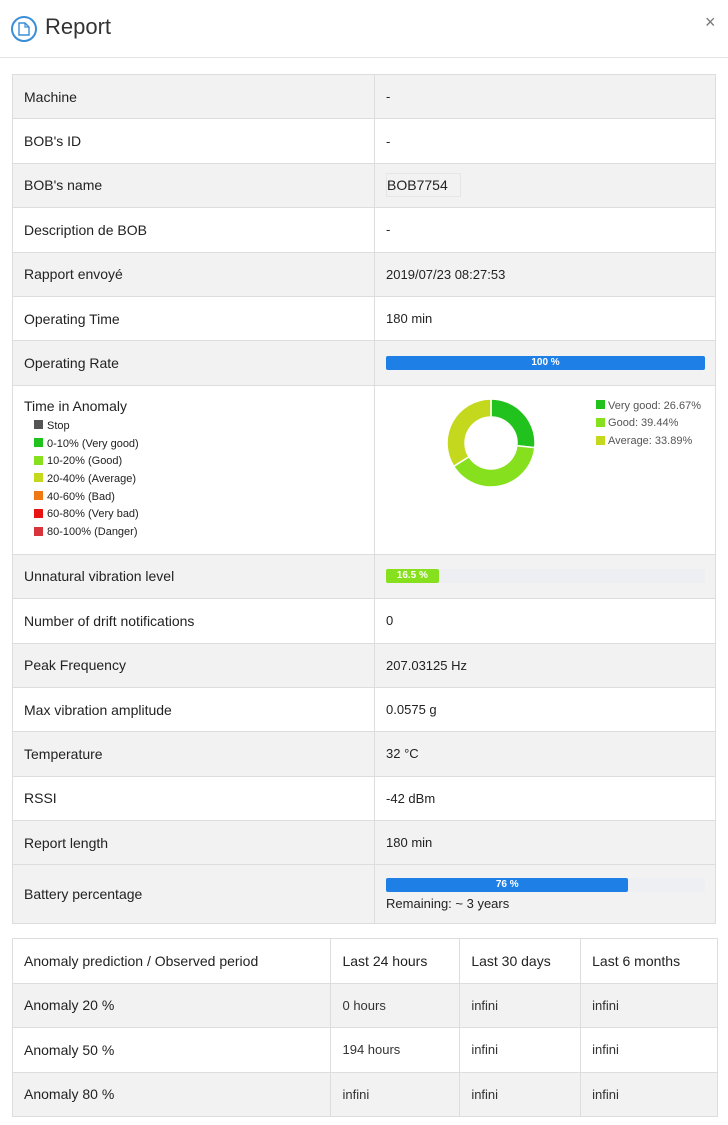  I want to click on row-label: Machine, so click(193, 96).